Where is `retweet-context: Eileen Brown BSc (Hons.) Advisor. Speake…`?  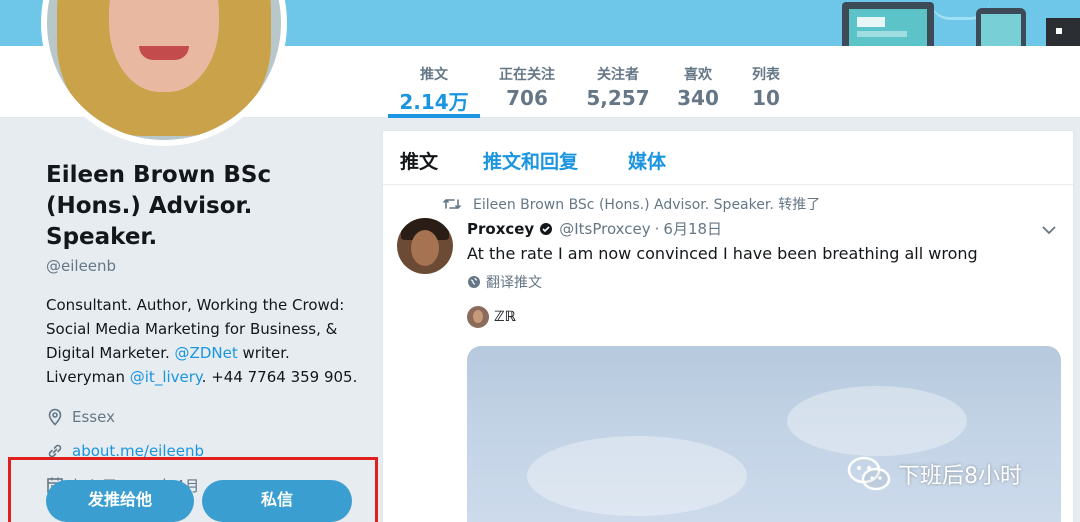
retweet-context: Eileen Brown BSc (Hons.) Advisor. Speake… is located at coordinates (631, 204).